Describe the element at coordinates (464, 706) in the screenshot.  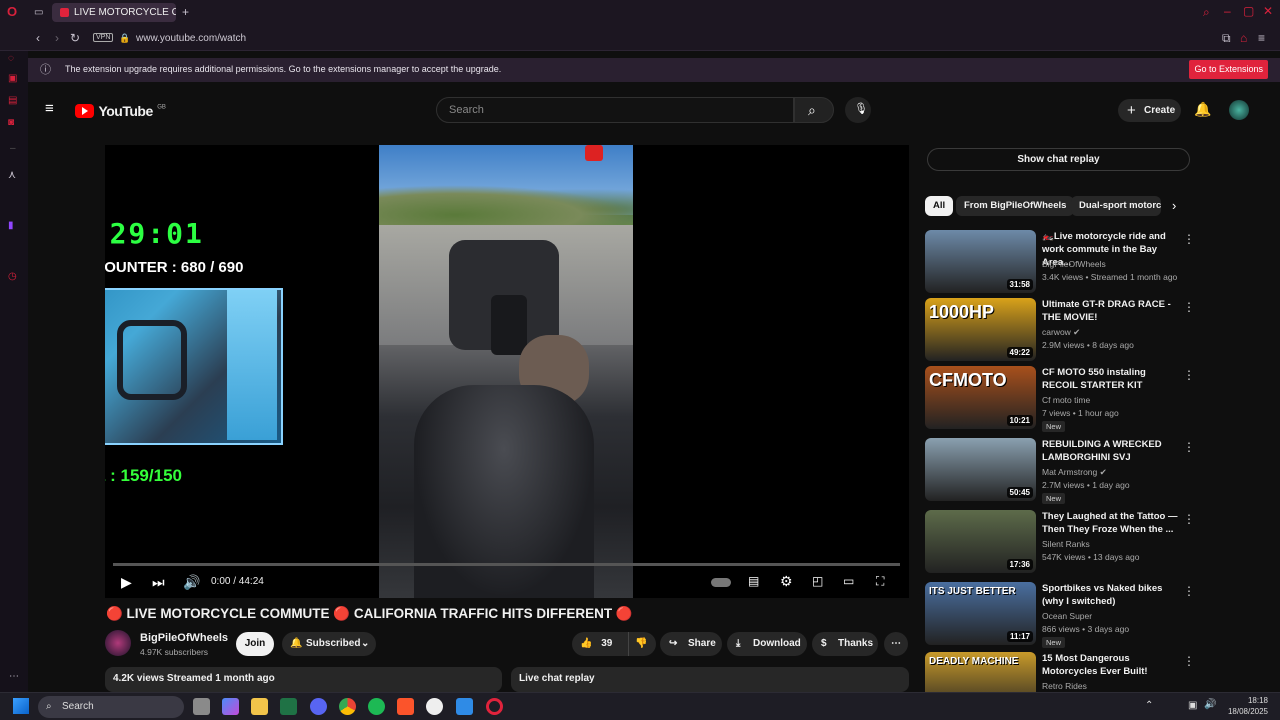
I see `store-icon` at that location.